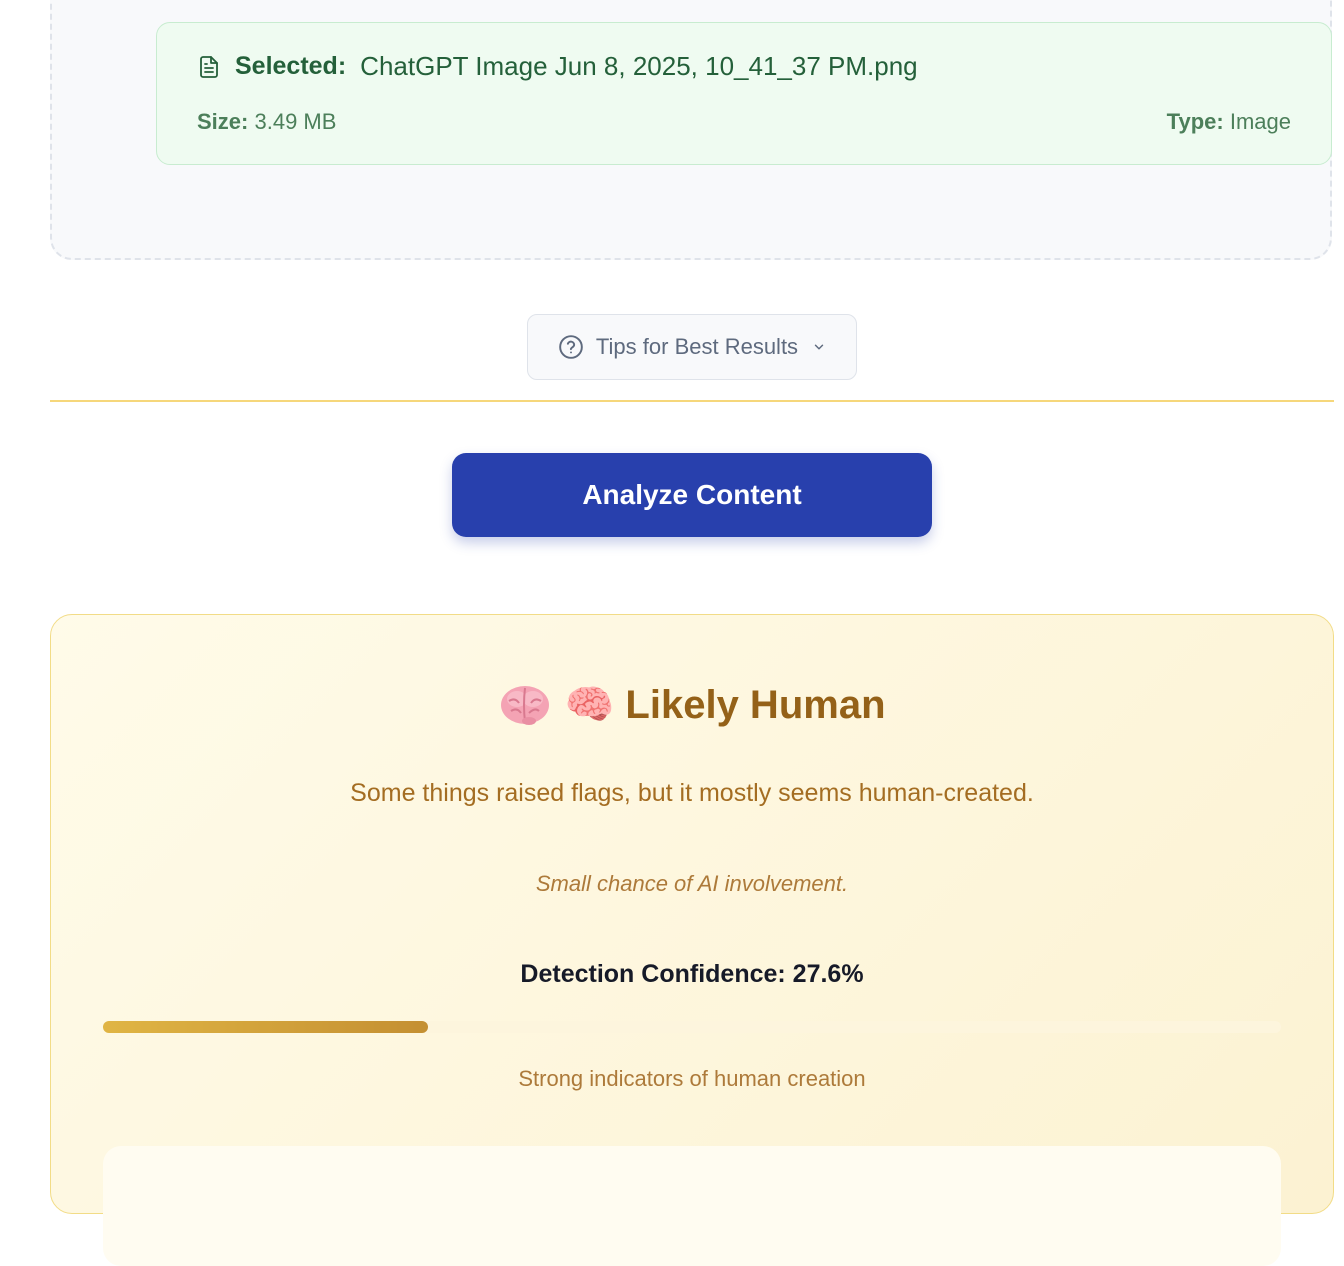 Image resolution: width=1344 pixels, height=1266 pixels. What do you see at coordinates (692, 401) in the screenshot?
I see `section-divider` at bounding box center [692, 401].